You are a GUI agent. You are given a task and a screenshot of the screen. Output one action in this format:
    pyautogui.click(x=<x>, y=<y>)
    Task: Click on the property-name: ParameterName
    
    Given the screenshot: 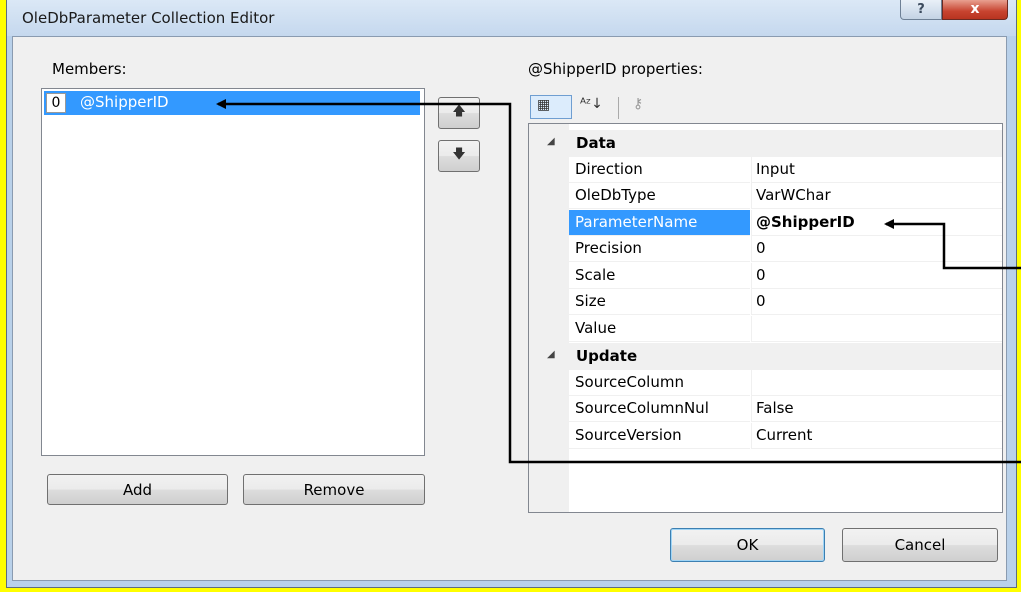 What is the action you would take?
    pyautogui.click(x=659, y=223)
    